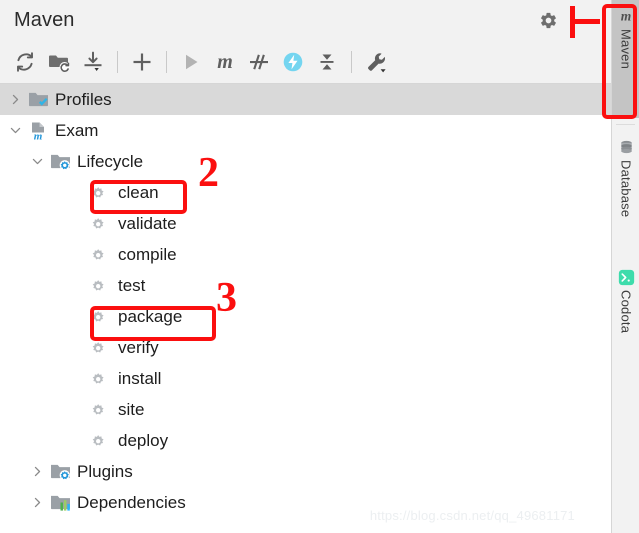  I want to click on offline-bolt-icon, so click(293, 61).